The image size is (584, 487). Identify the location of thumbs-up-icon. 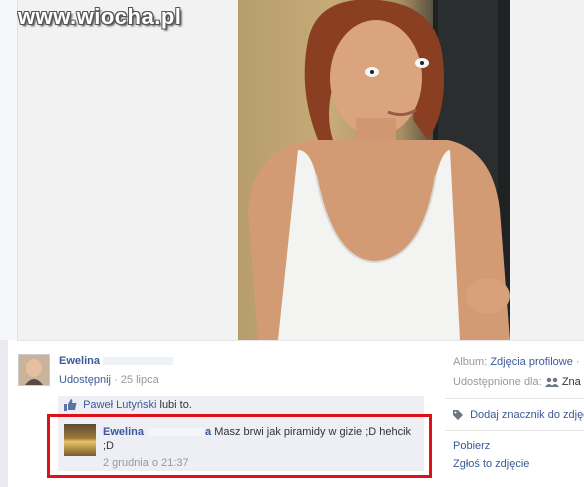
(70, 405).